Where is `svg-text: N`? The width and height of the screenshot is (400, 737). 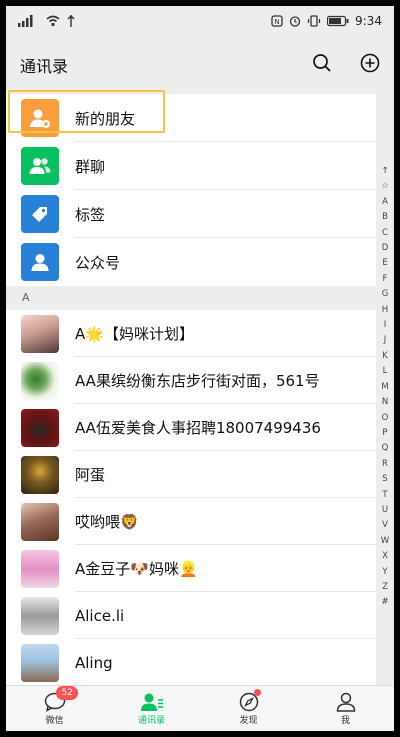 svg-text: N is located at coordinates (276, 22).